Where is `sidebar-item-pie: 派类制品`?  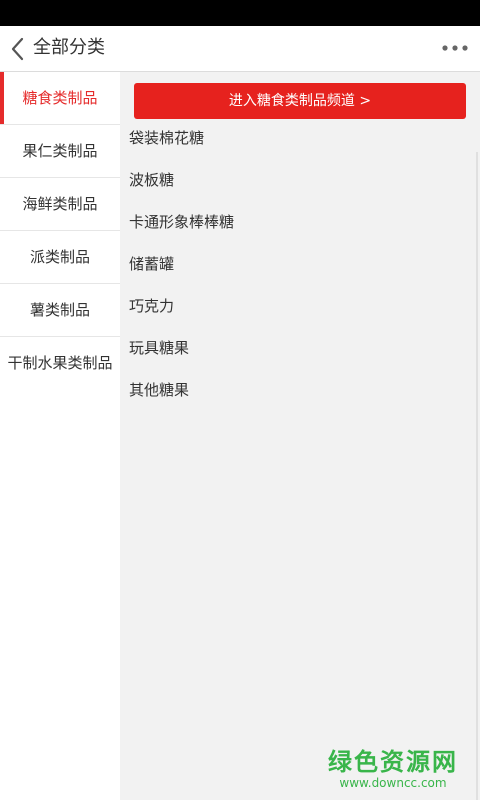 sidebar-item-pie: 派类制品 is located at coordinates (60, 257).